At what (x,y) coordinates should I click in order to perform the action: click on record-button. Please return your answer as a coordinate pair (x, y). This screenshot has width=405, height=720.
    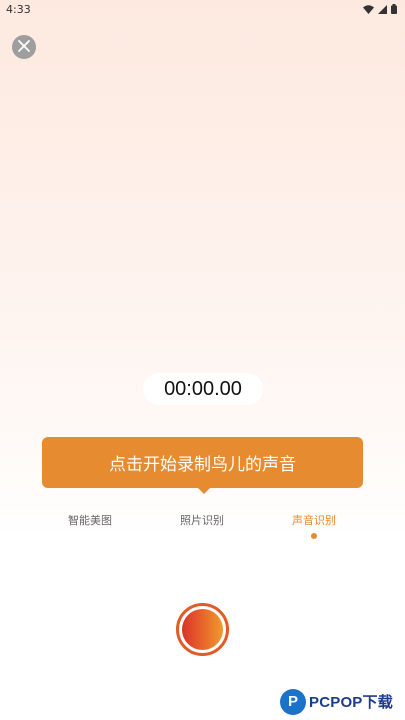
    Looking at the image, I should click on (202, 629).